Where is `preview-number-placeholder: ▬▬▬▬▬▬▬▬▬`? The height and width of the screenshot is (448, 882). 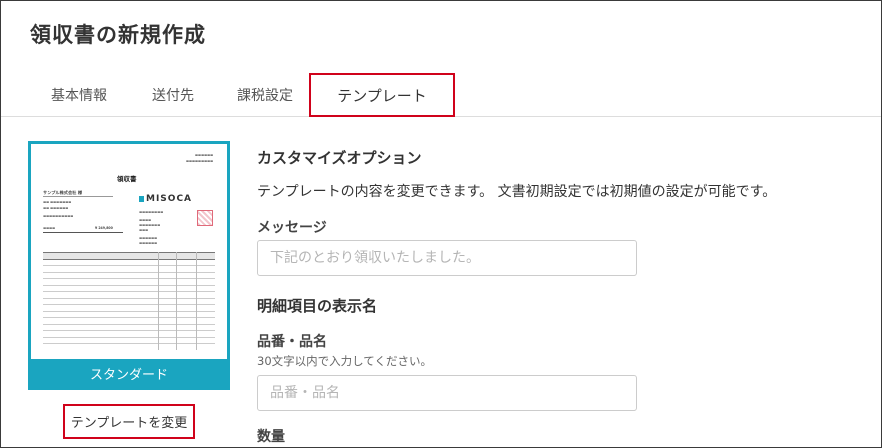
preview-number-placeholder: ▬▬▬▬▬▬▬▬▬ is located at coordinates (199, 161).